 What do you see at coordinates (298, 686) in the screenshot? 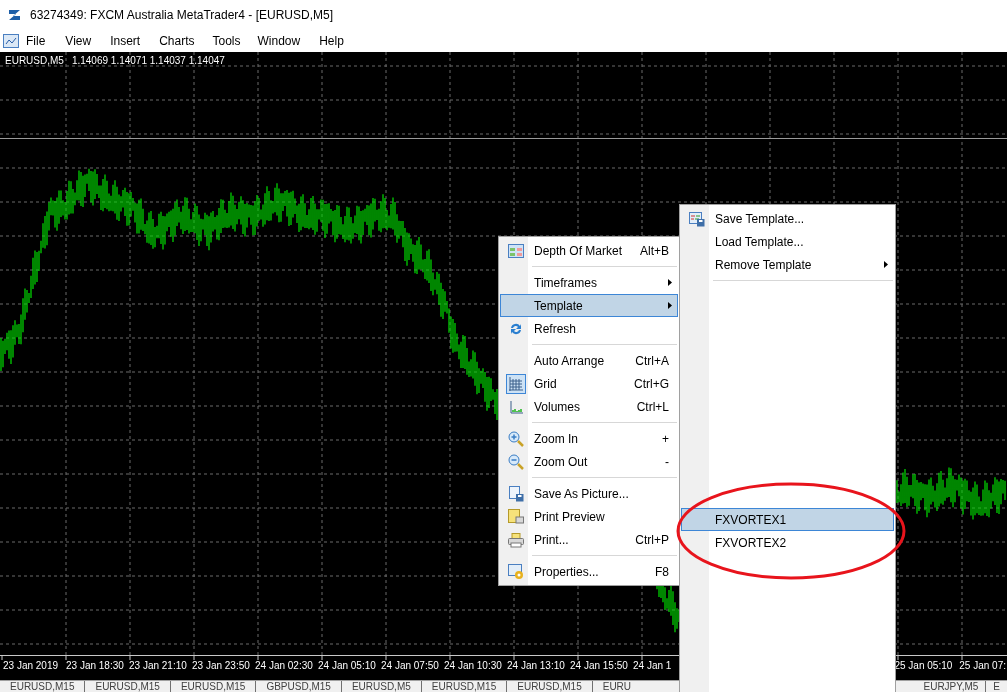
I see `chart-tab: GBPUSD,M15` at bounding box center [298, 686].